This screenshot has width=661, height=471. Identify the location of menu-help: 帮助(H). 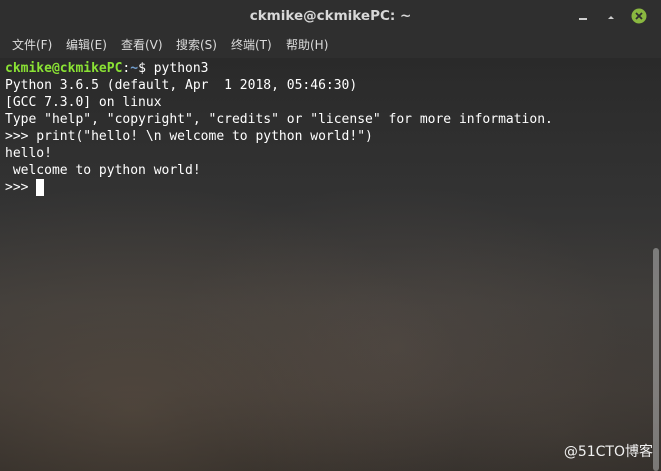
(307, 45).